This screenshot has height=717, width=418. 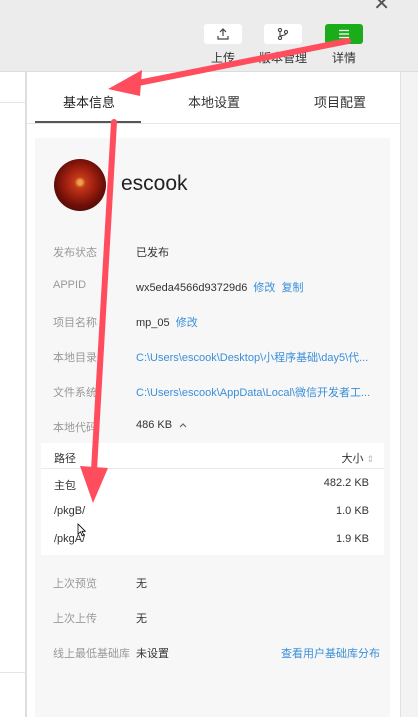 What do you see at coordinates (212, 511) in the screenshot?
I see `table-row: /pkgB/ 1.0 KB` at bounding box center [212, 511].